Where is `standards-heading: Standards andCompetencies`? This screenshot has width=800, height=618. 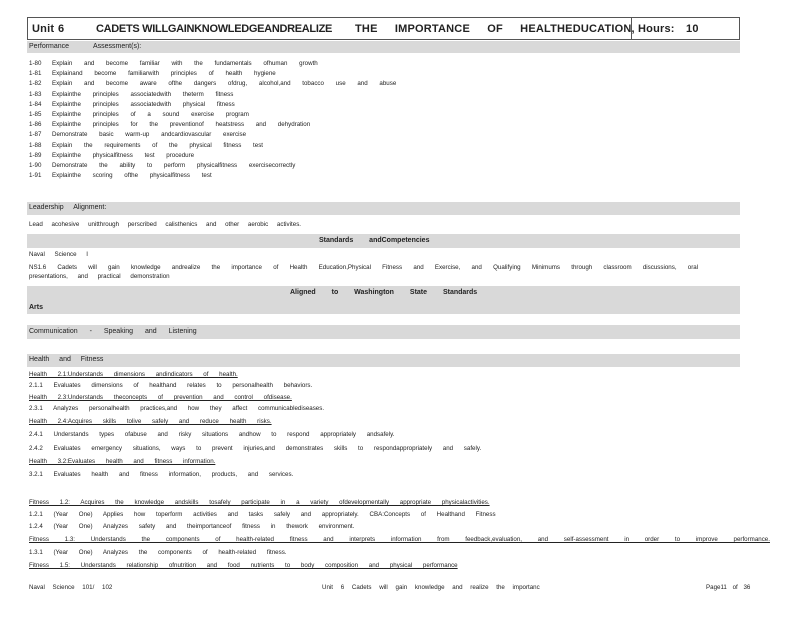
standards-heading: Standards andCompetencies is located at coordinates (374, 240).